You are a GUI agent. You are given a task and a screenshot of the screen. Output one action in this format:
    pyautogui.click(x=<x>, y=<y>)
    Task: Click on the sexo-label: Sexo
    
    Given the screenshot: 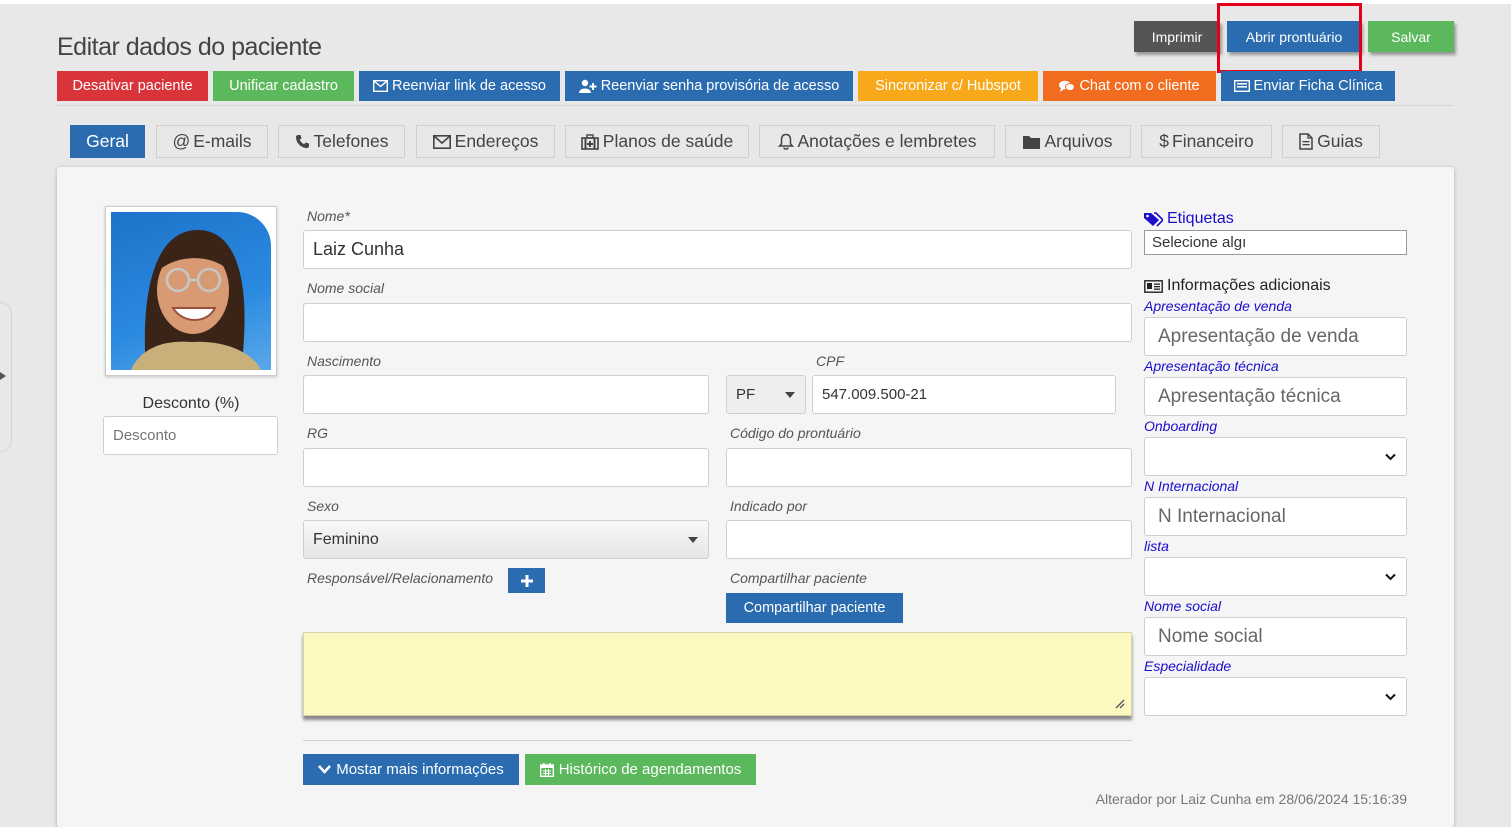 What is the action you would take?
    pyautogui.click(x=323, y=506)
    